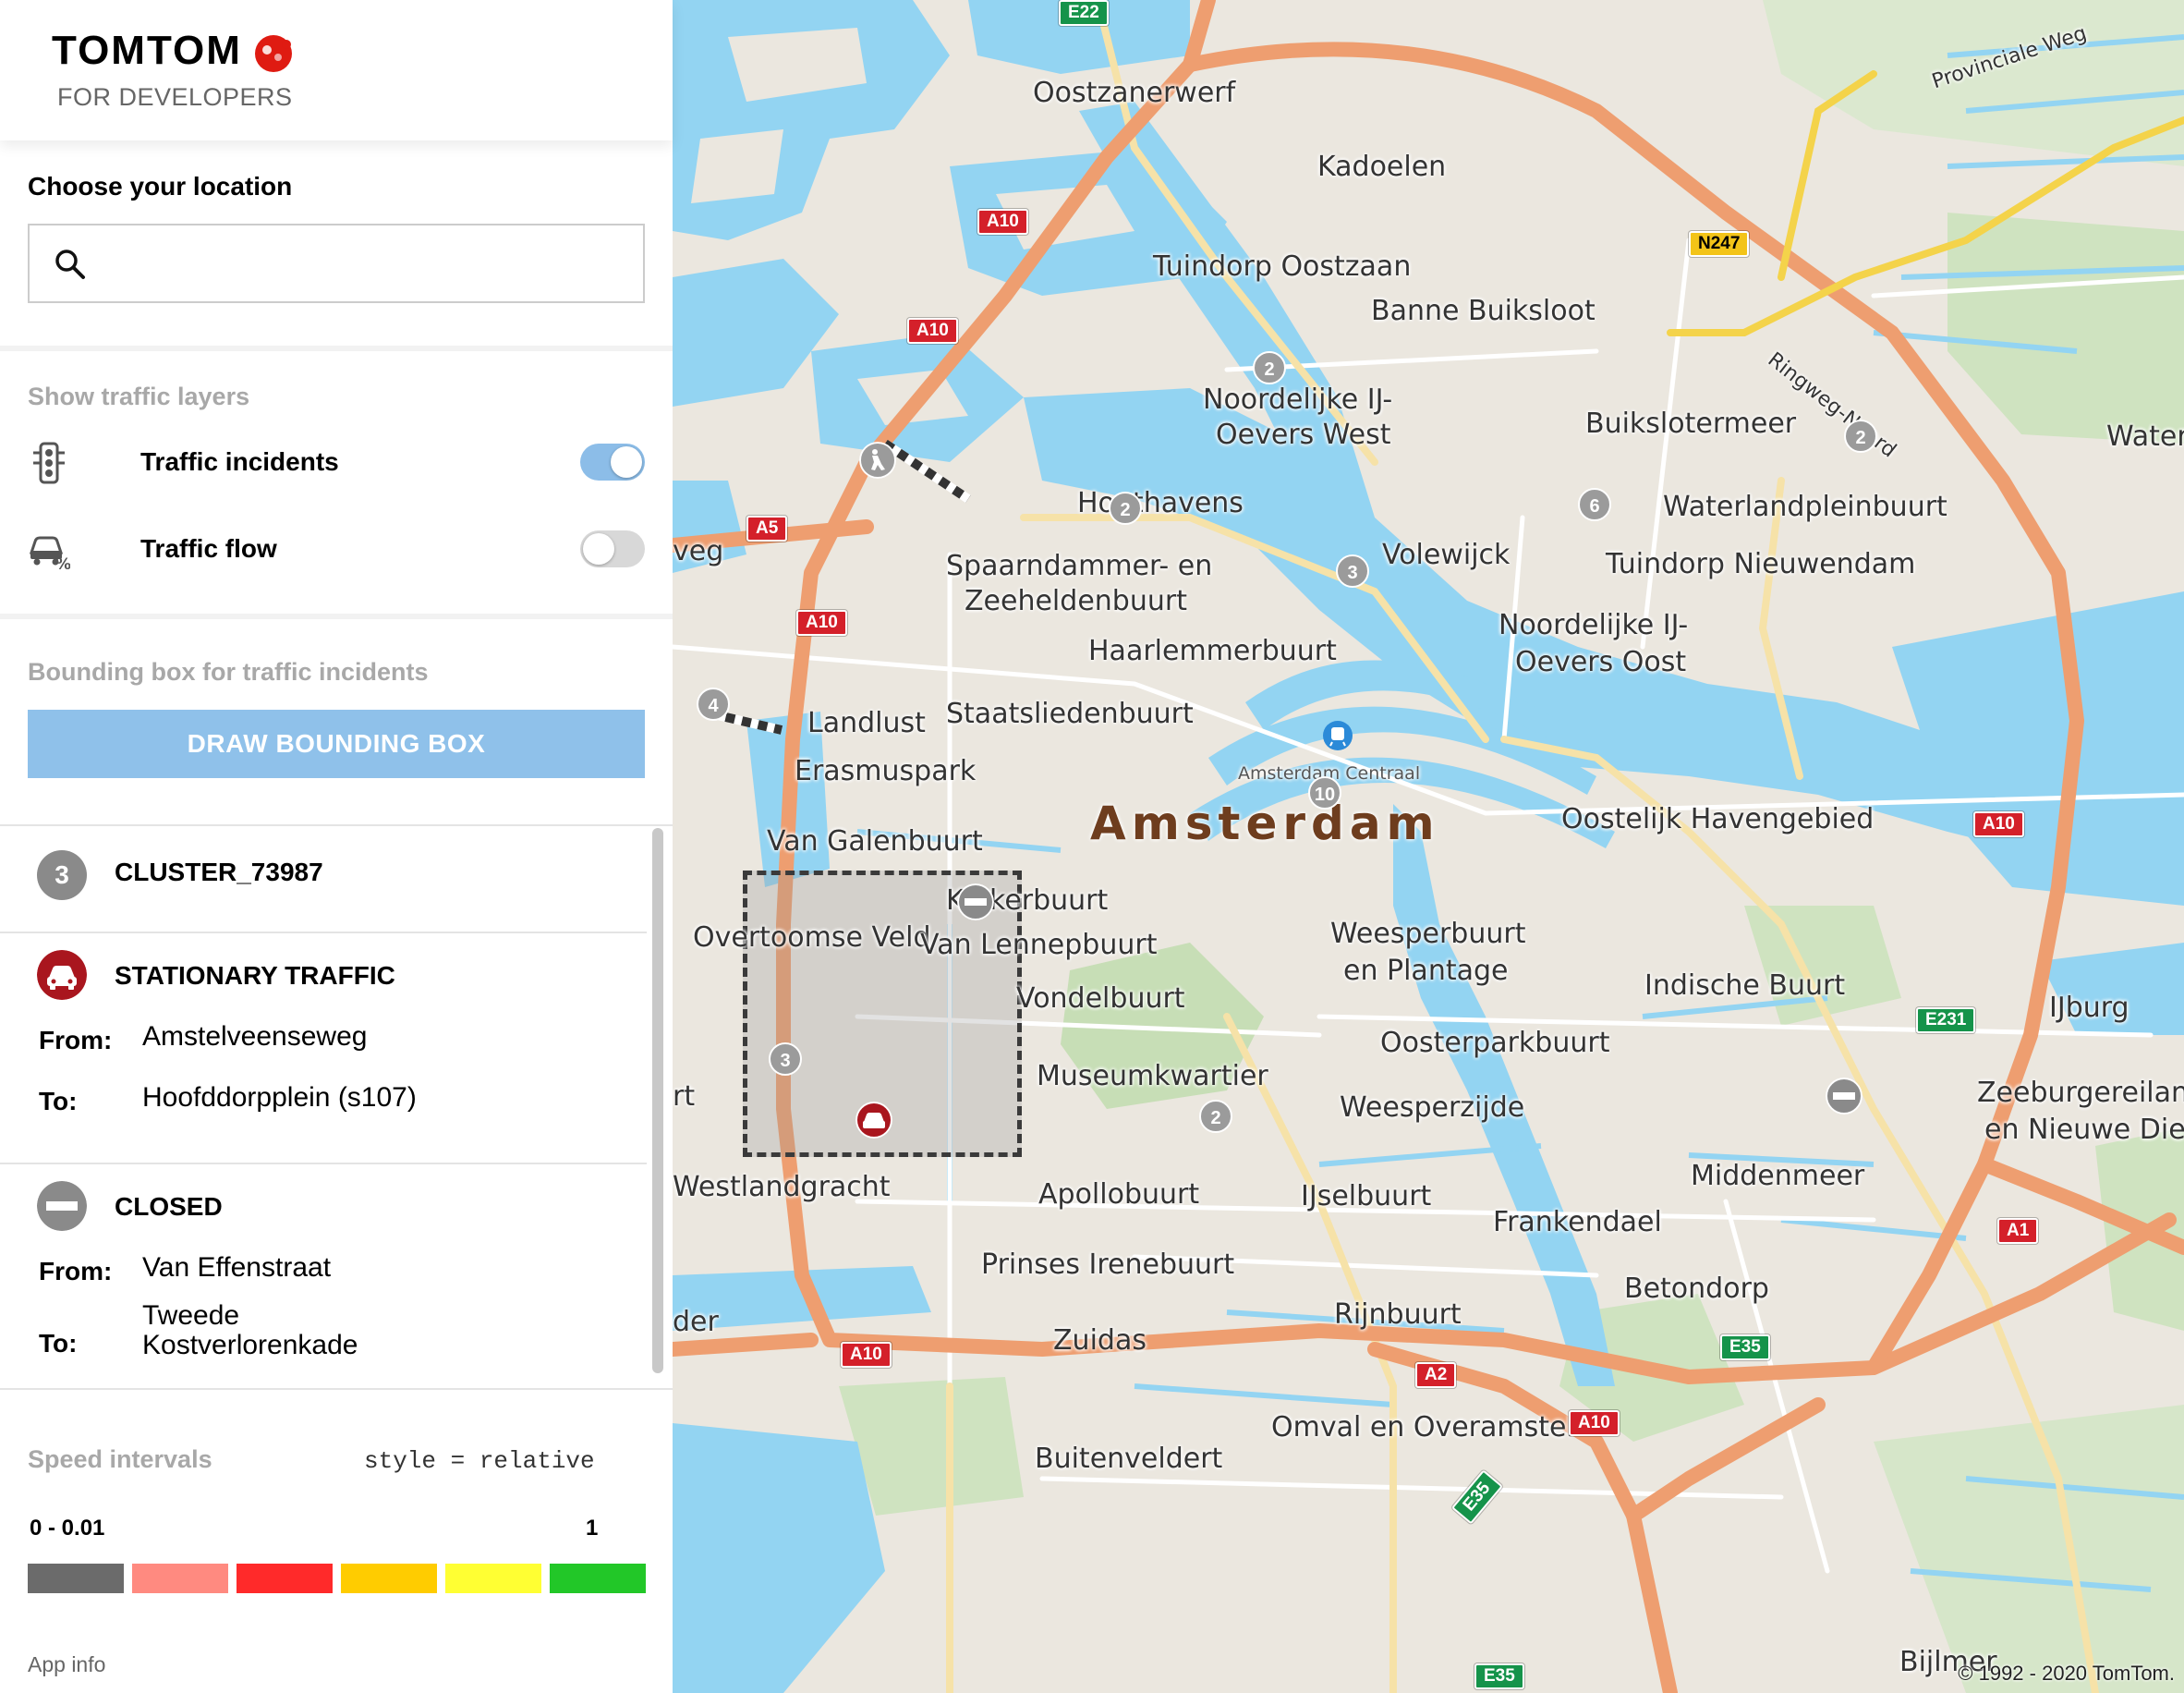 This screenshot has height=1693, width=2184. What do you see at coordinates (598, 549) in the screenshot?
I see `toggle-knob` at bounding box center [598, 549].